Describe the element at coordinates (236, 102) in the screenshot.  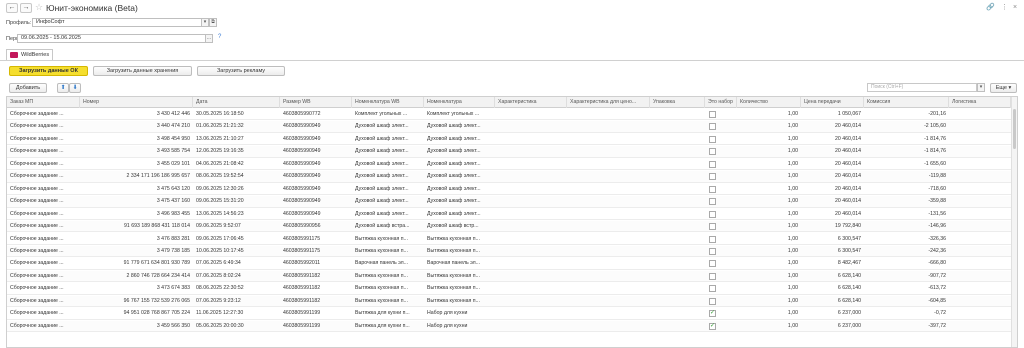
I see `column-header-date: Дата` at that location.